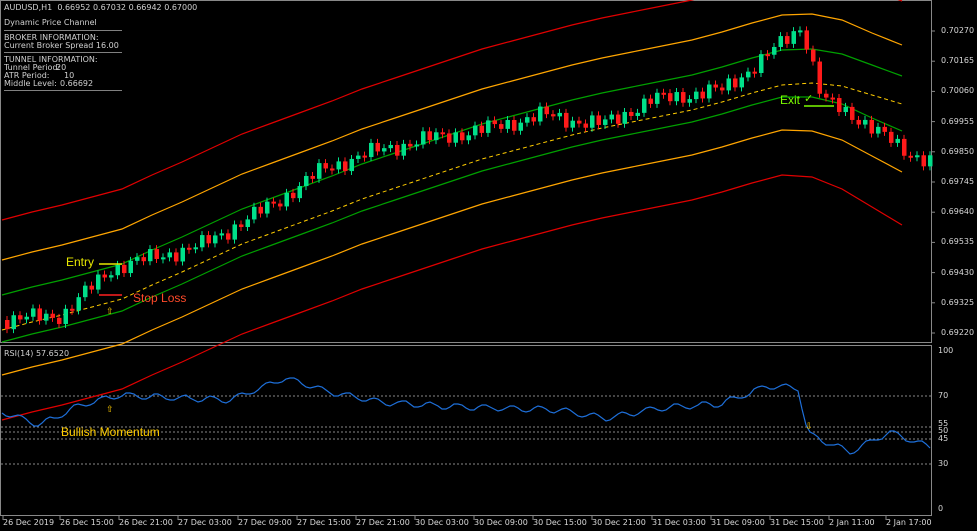 The height and width of the screenshot is (531, 977). I want to click on time-axis-label: 31 Dec 15:00, so click(797, 522).